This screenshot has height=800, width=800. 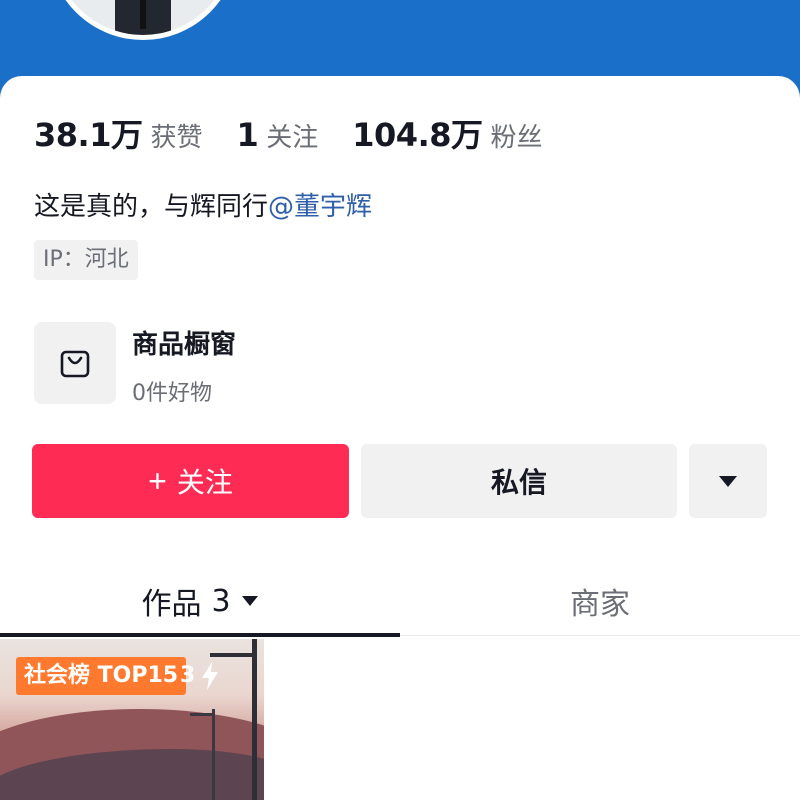 I want to click on follow-button-label: 关注, so click(x=204, y=482).